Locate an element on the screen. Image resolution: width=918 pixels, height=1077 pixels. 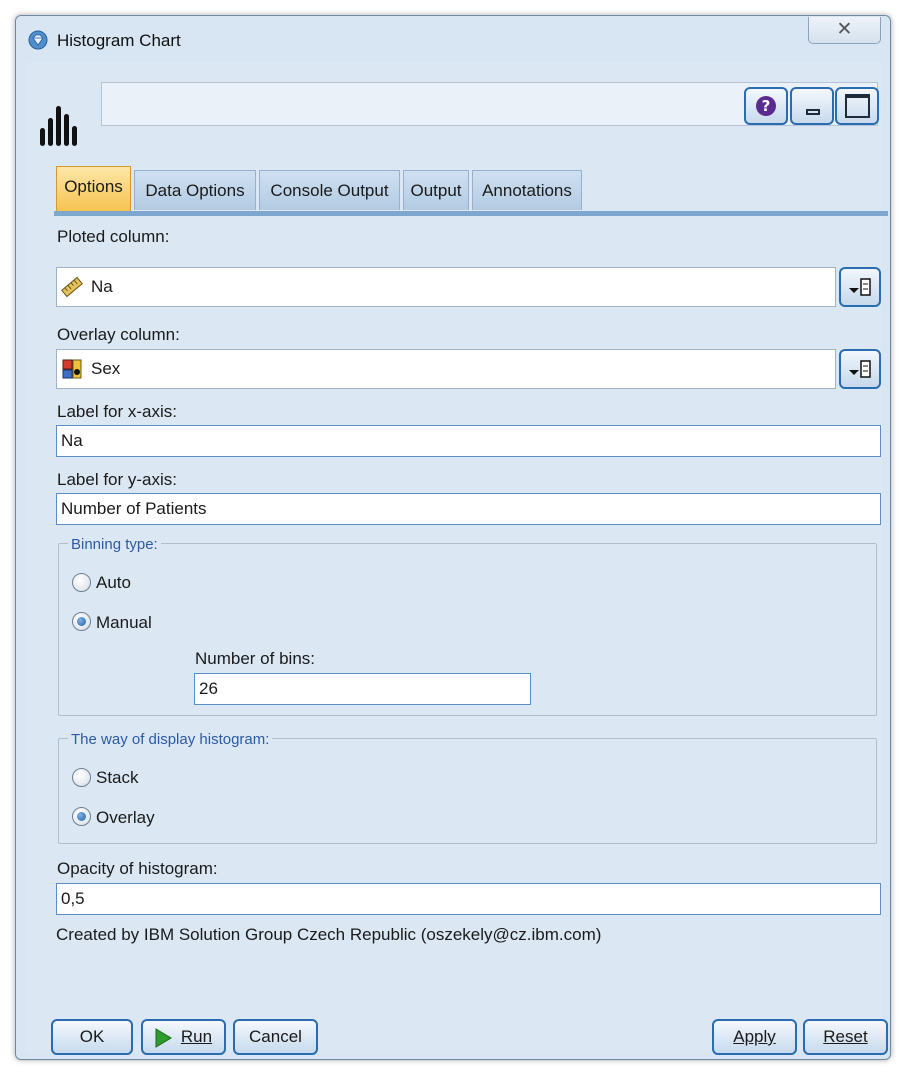
tab-data-options: Data Options is located at coordinates (195, 190).